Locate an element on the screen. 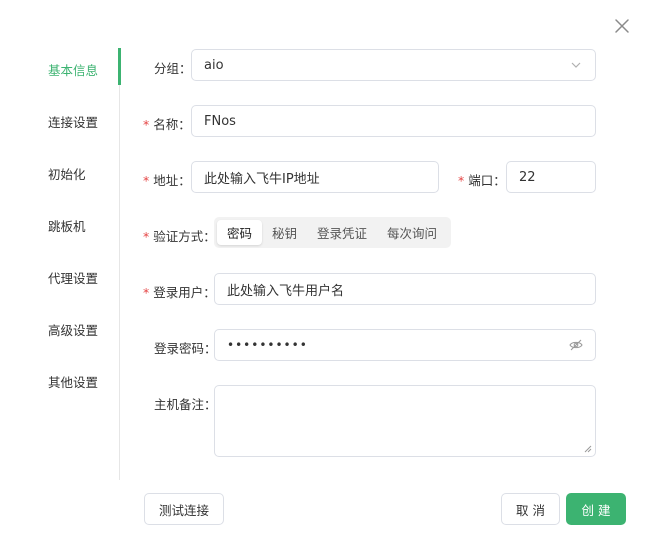 The width and height of the screenshot is (649, 544). login-user-label-text: 登录用户： is located at coordinates (184, 292).